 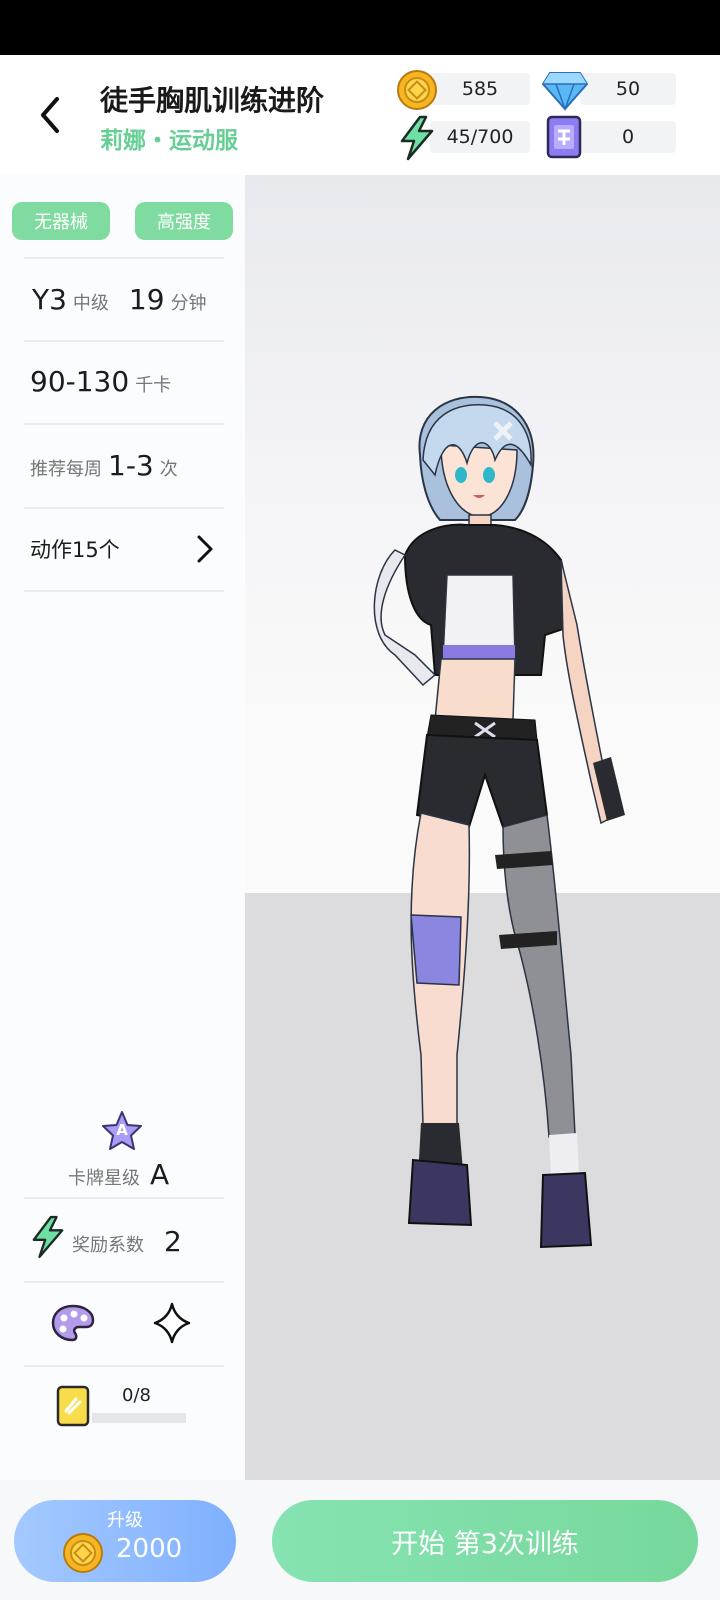 I want to click on ticket-count: 0, so click(x=628, y=137).